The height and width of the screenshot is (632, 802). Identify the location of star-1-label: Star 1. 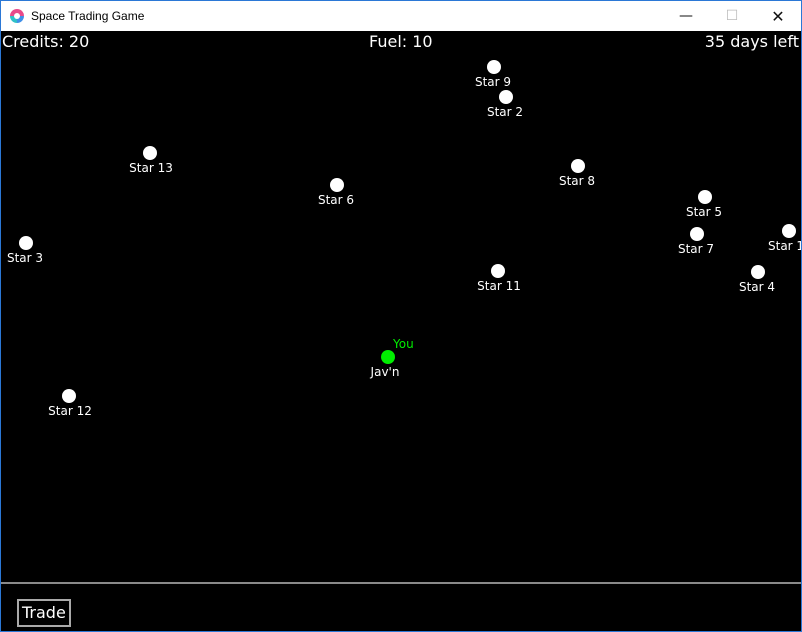
(784, 246).